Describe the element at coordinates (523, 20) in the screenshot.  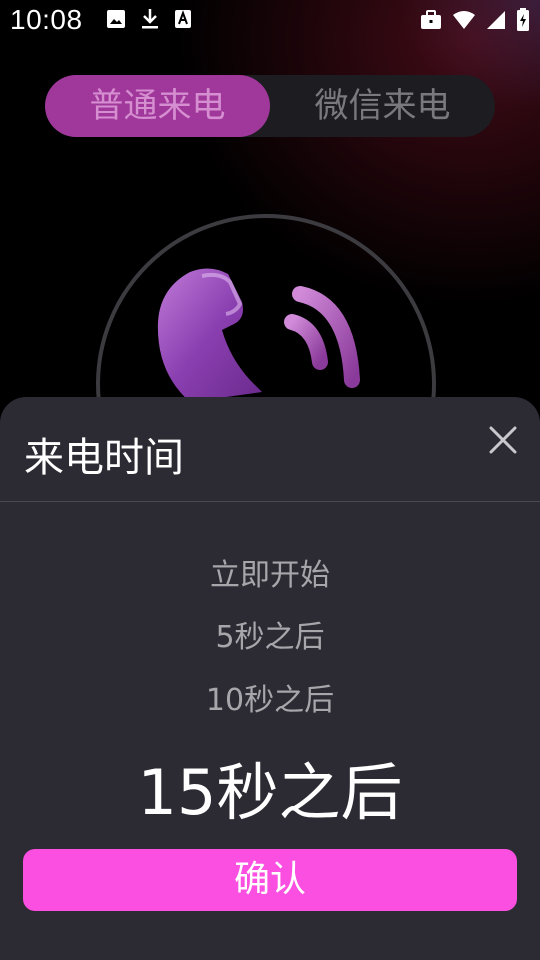
I see `battery-icon` at that location.